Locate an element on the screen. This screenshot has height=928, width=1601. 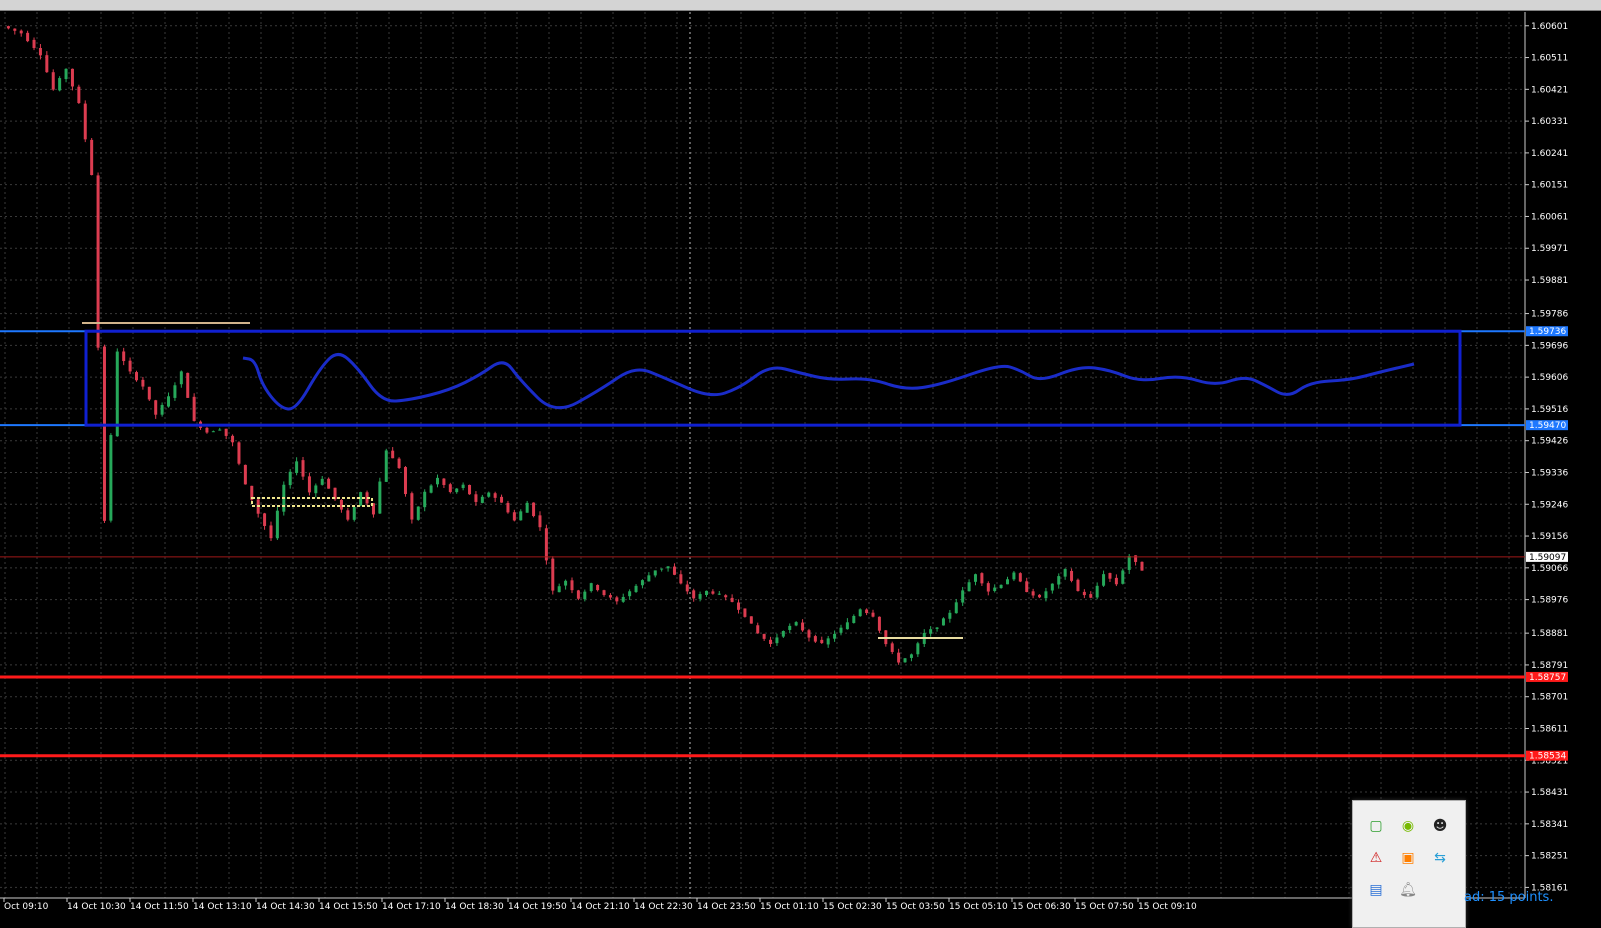
evernote-icon: ▢ is located at coordinates (1376, 826).